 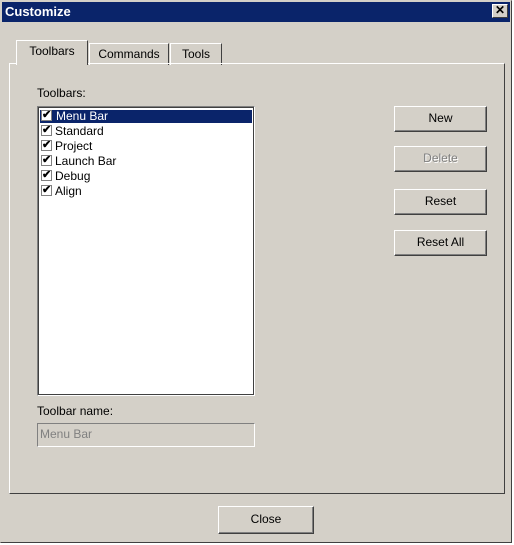 I want to click on new-button: New, so click(x=440, y=119).